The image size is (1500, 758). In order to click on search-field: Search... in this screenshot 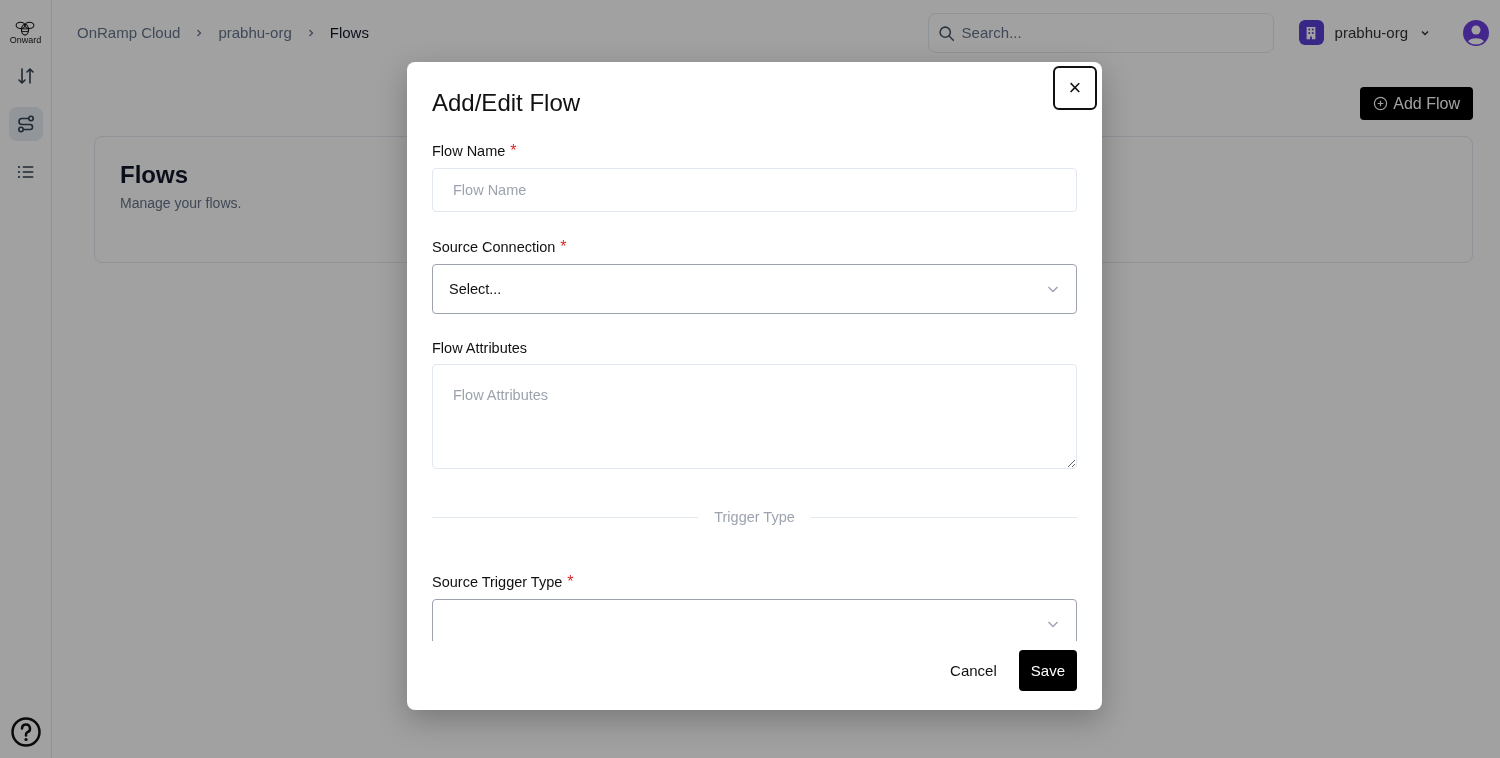, I will do `click(1100, 32)`.